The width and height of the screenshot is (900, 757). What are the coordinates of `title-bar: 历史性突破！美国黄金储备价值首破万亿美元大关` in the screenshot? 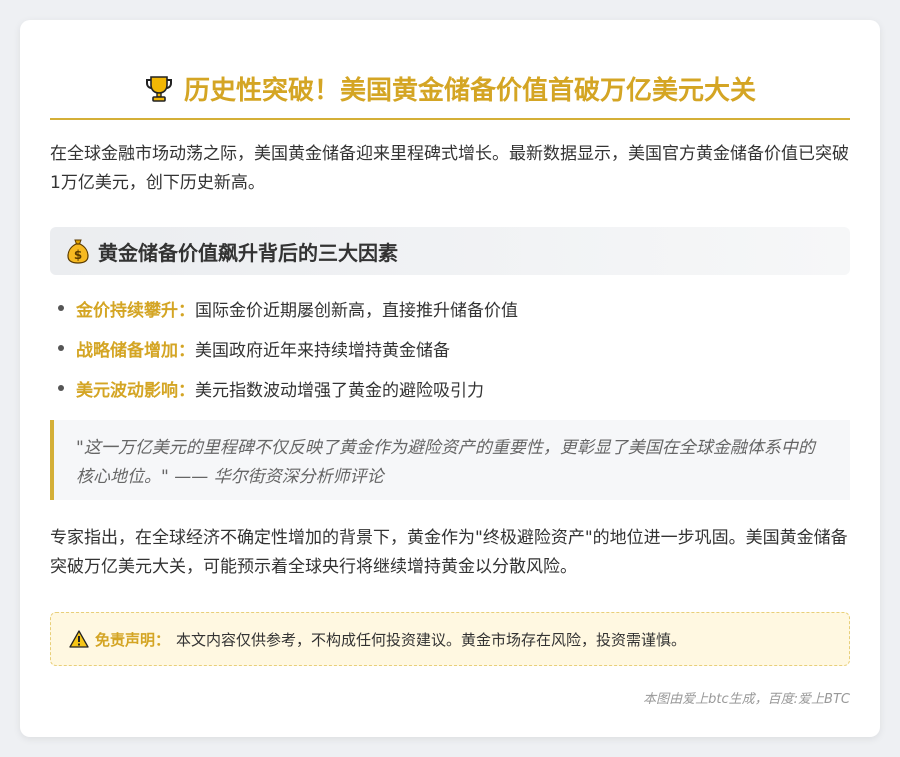 It's located at (450, 95).